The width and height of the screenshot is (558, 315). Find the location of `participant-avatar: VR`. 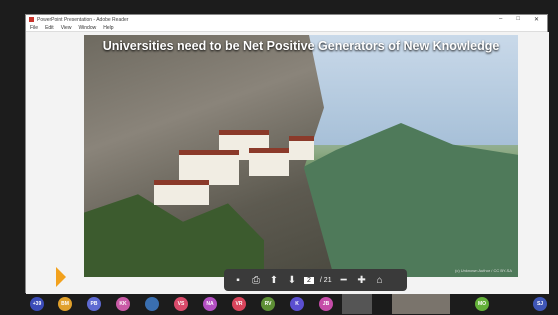

participant-avatar: VR is located at coordinates (239, 304).